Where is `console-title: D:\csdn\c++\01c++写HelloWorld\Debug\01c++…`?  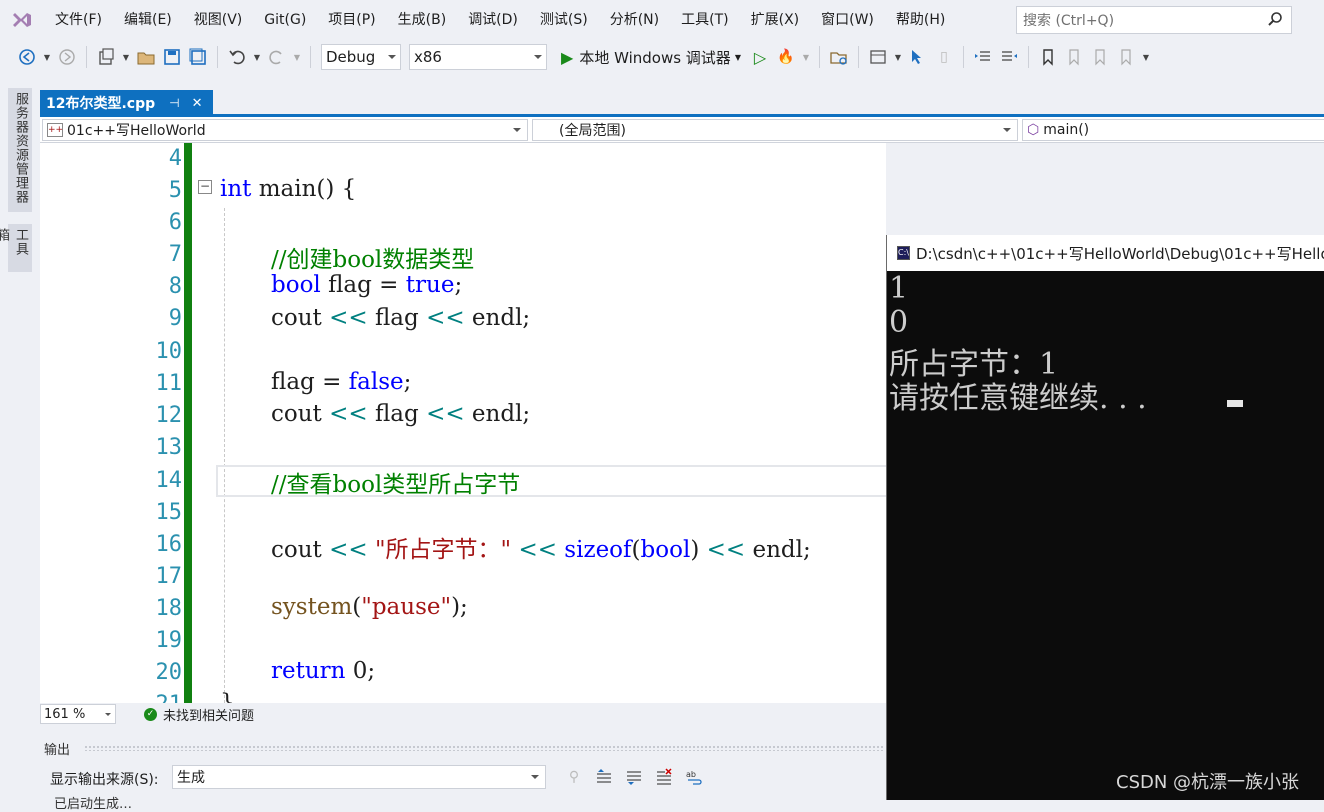
console-title: D:\csdn\c++\01c++写HelloWorld\Debug\01c++… is located at coordinates (1119, 253).